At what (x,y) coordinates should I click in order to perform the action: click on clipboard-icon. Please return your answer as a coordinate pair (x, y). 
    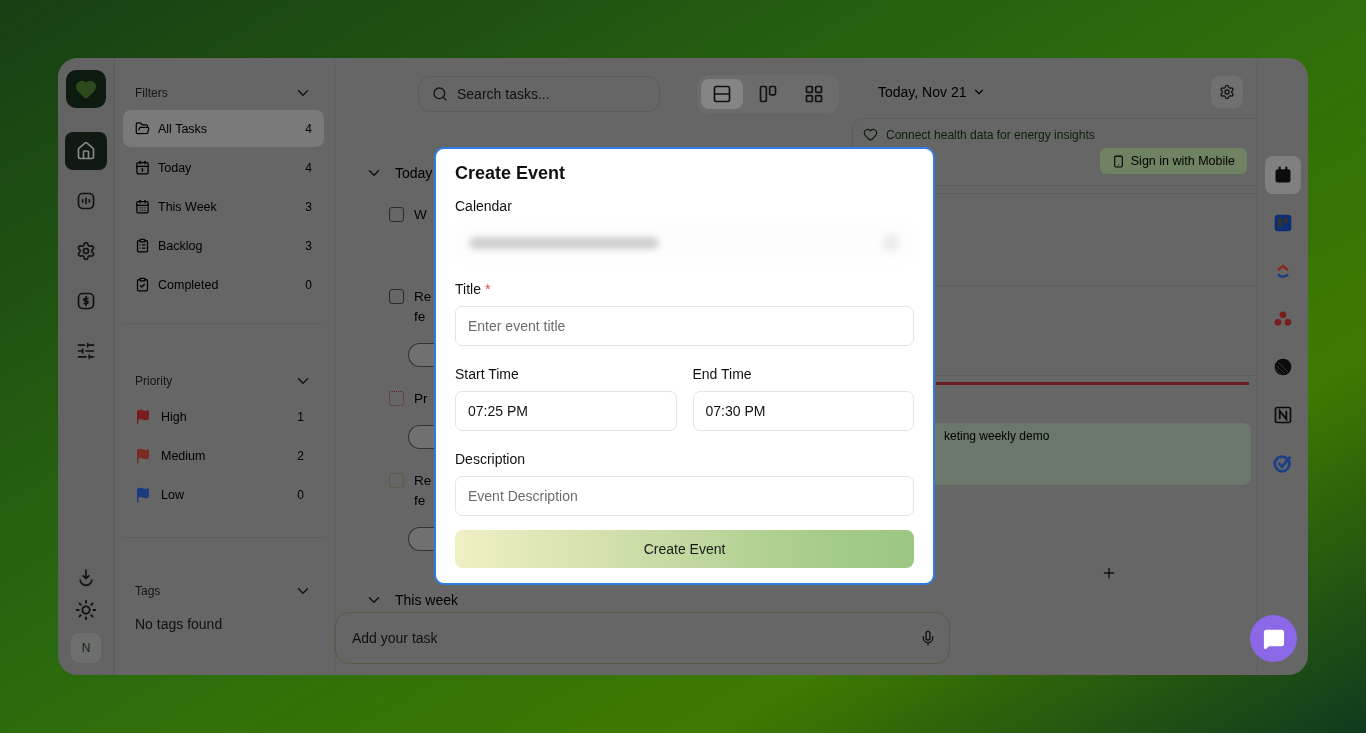
    Looking at the image, I should click on (142, 245).